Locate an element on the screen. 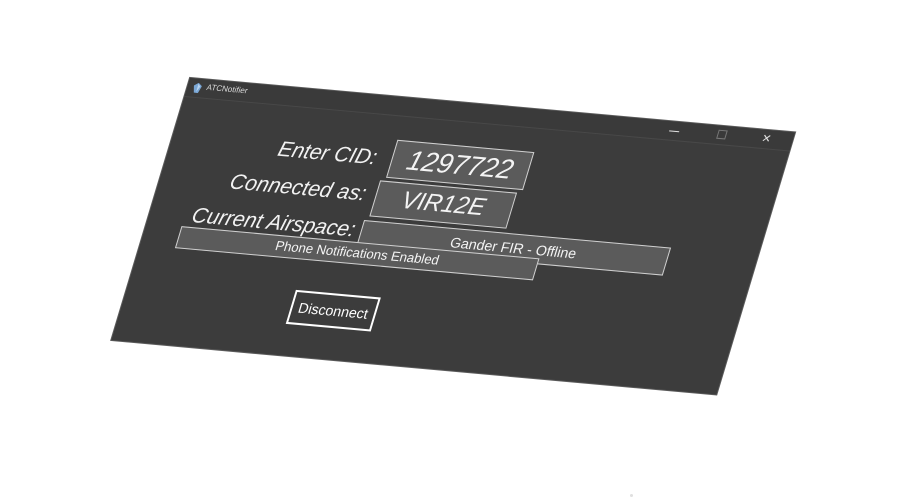  close-button: ✕ is located at coordinates (766, 138).